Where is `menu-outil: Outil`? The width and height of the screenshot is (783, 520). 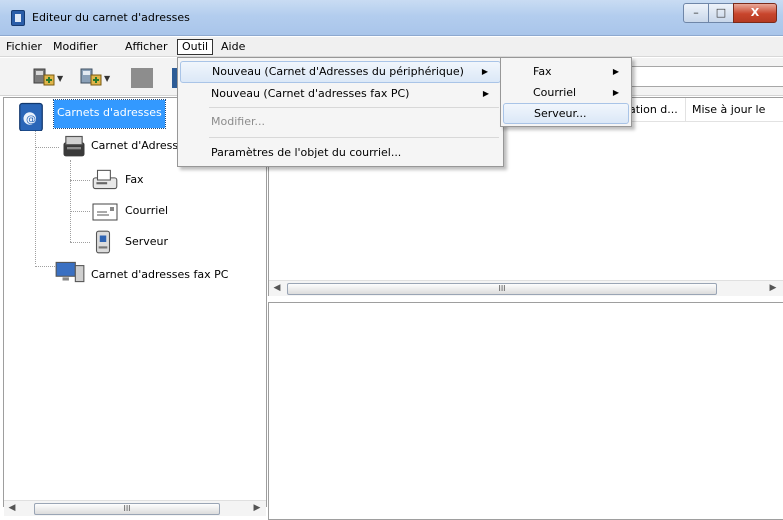 menu-outil: Outil is located at coordinates (195, 47).